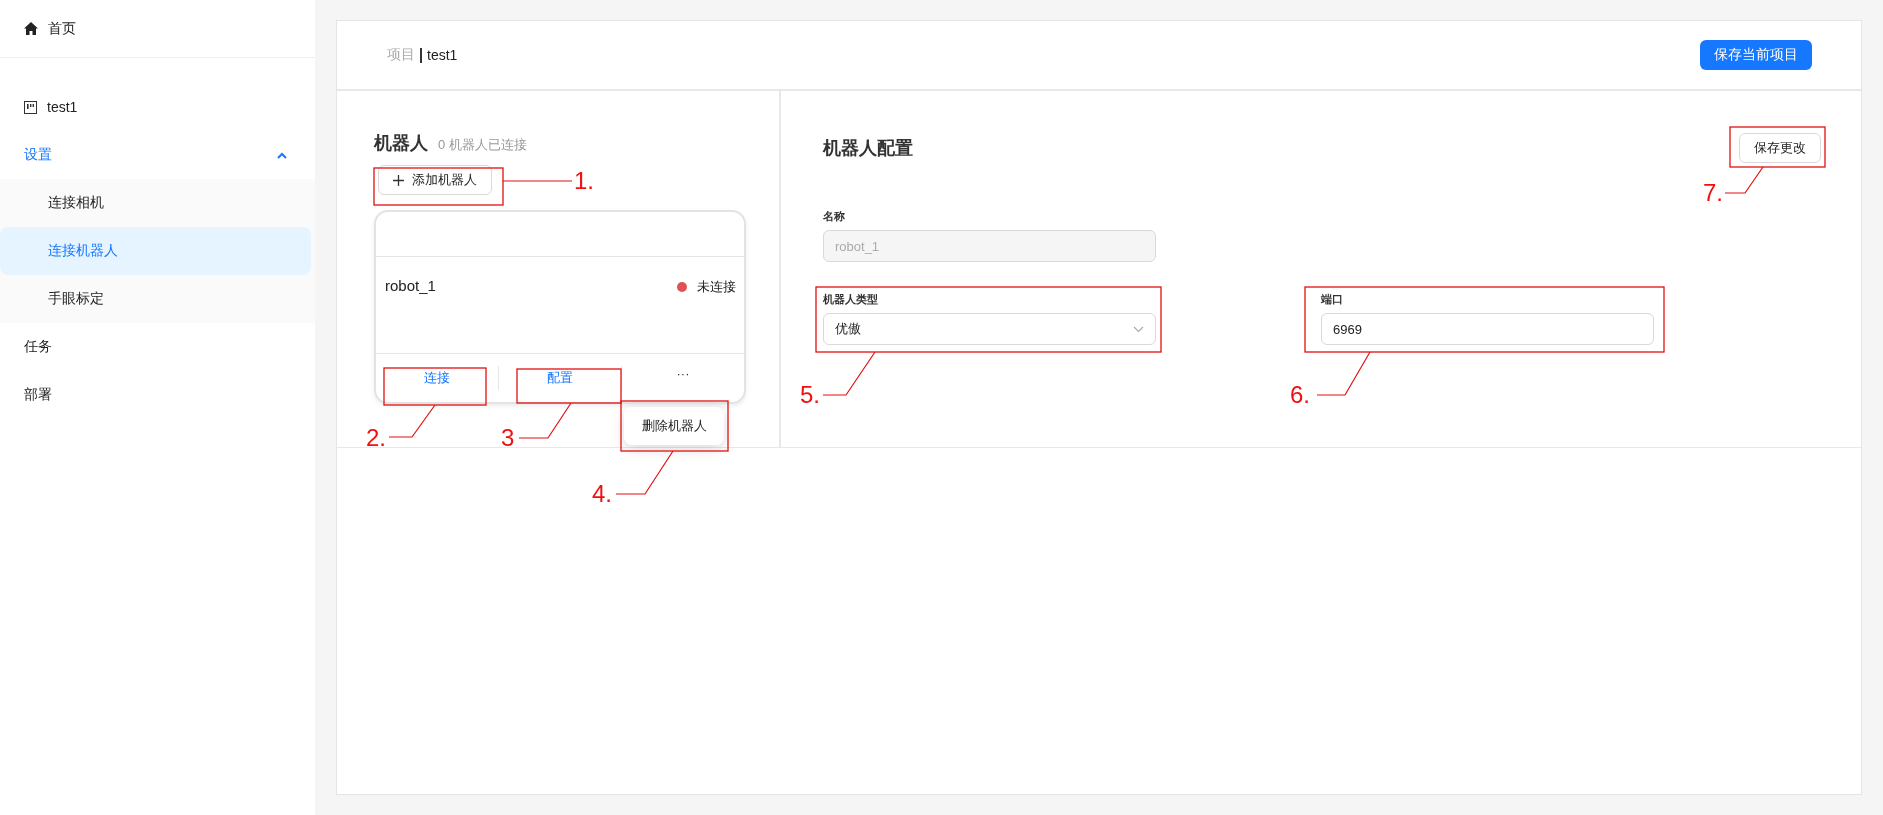 The height and width of the screenshot is (815, 1883). What do you see at coordinates (410, 286) in the screenshot?
I see `robot-name: robot_1` at bounding box center [410, 286].